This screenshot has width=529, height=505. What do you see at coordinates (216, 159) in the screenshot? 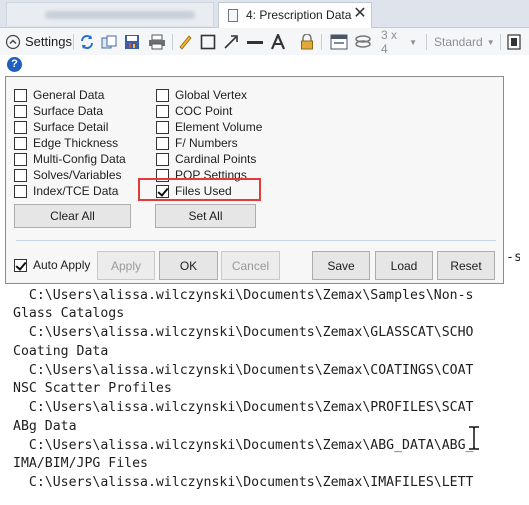
I see `checkbox-label: Cardinal Points` at bounding box center [216, 159].